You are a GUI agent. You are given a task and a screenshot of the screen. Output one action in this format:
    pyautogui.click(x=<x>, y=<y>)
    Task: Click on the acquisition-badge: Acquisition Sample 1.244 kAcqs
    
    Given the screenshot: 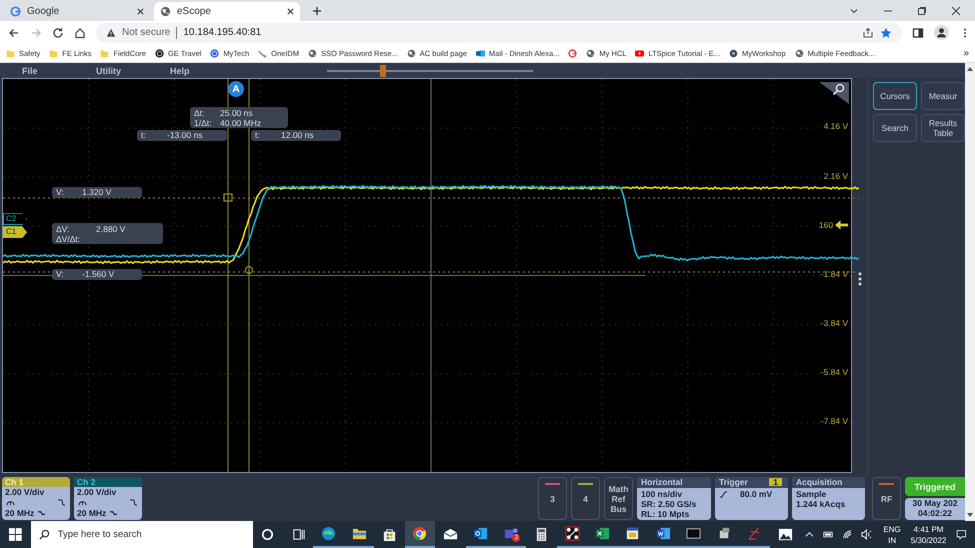 What is the action you would take?
    pyautogui.click(x=828, y=498)
    